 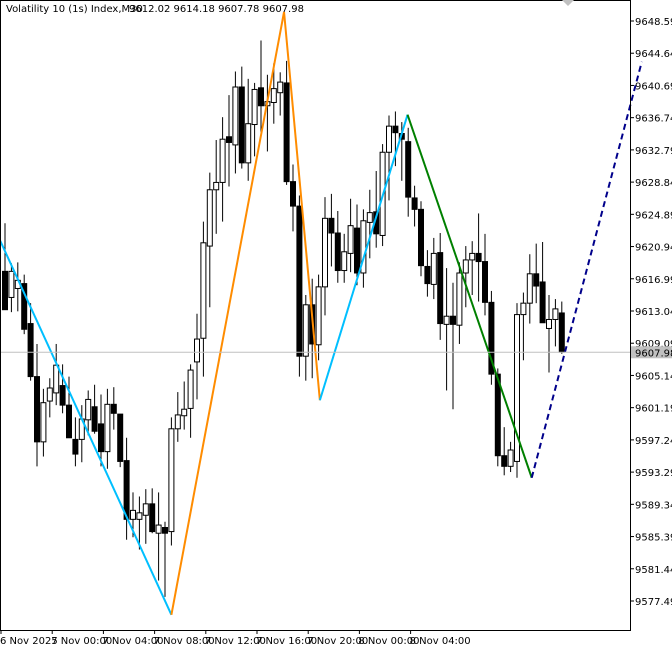 I want to click on price-tick-label: 9581.44, so click(x=653, y=570).